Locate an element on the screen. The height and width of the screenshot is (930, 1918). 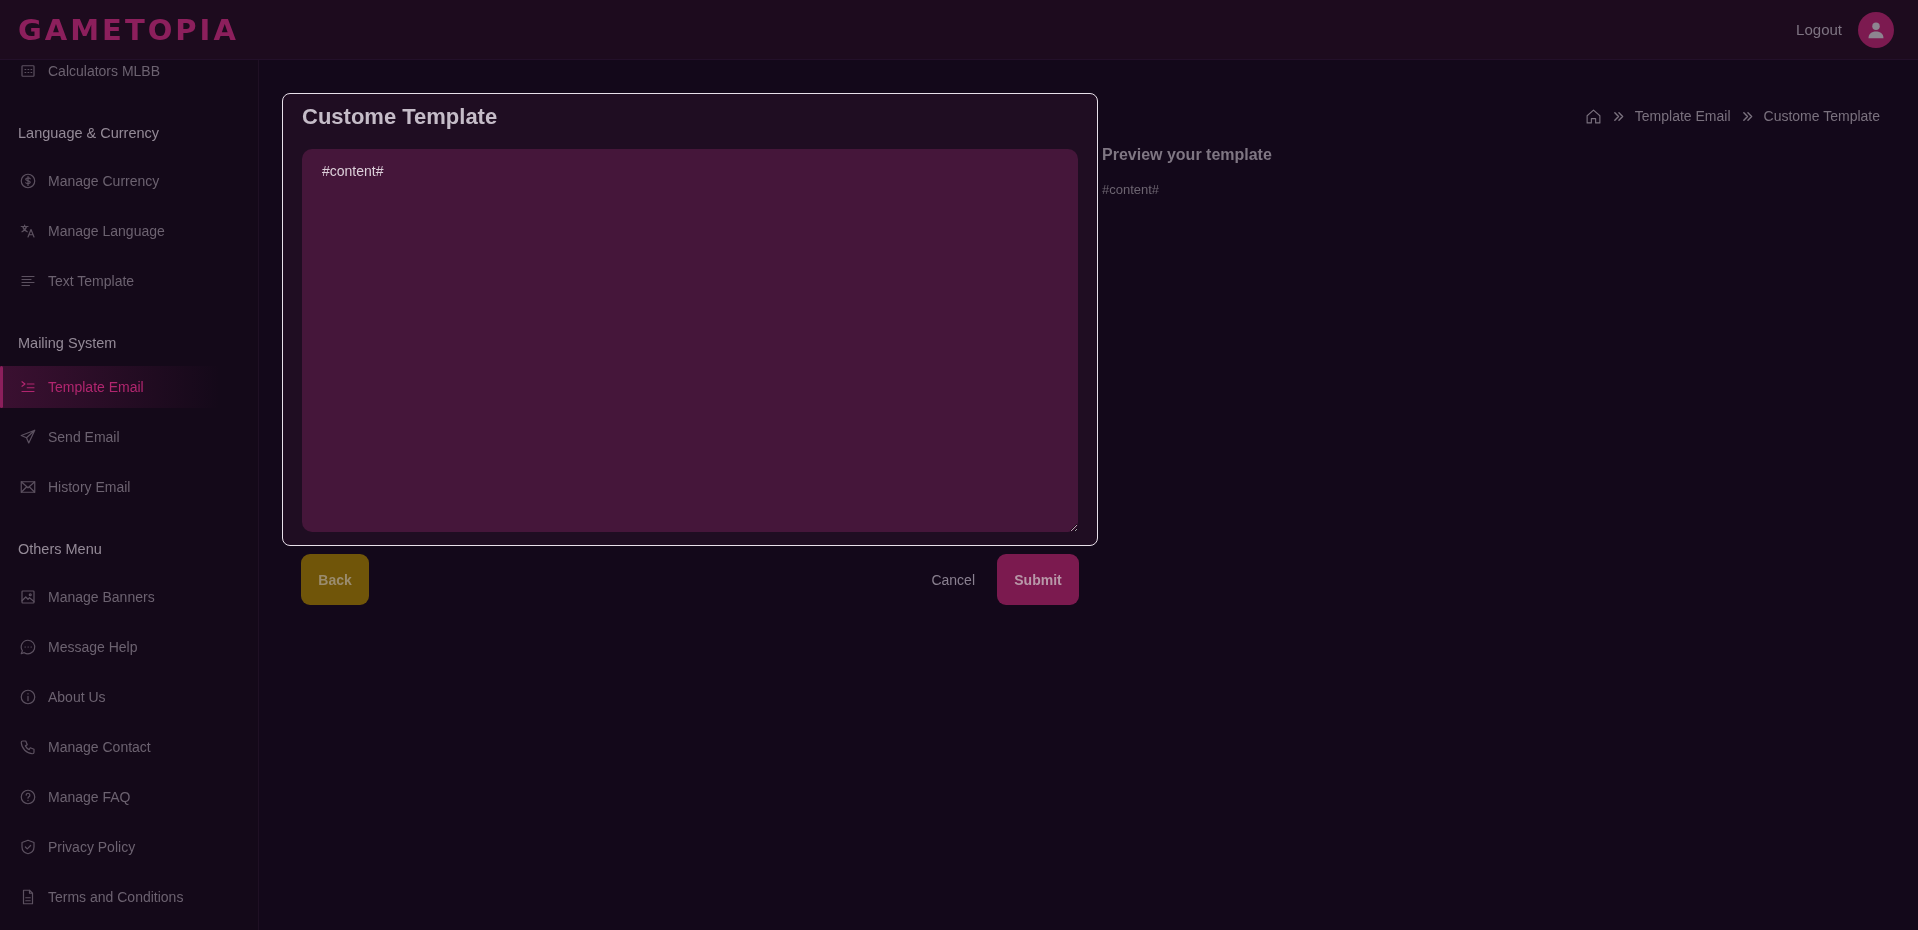
sidebar-item: About Us is located at coordinates (129, 697).